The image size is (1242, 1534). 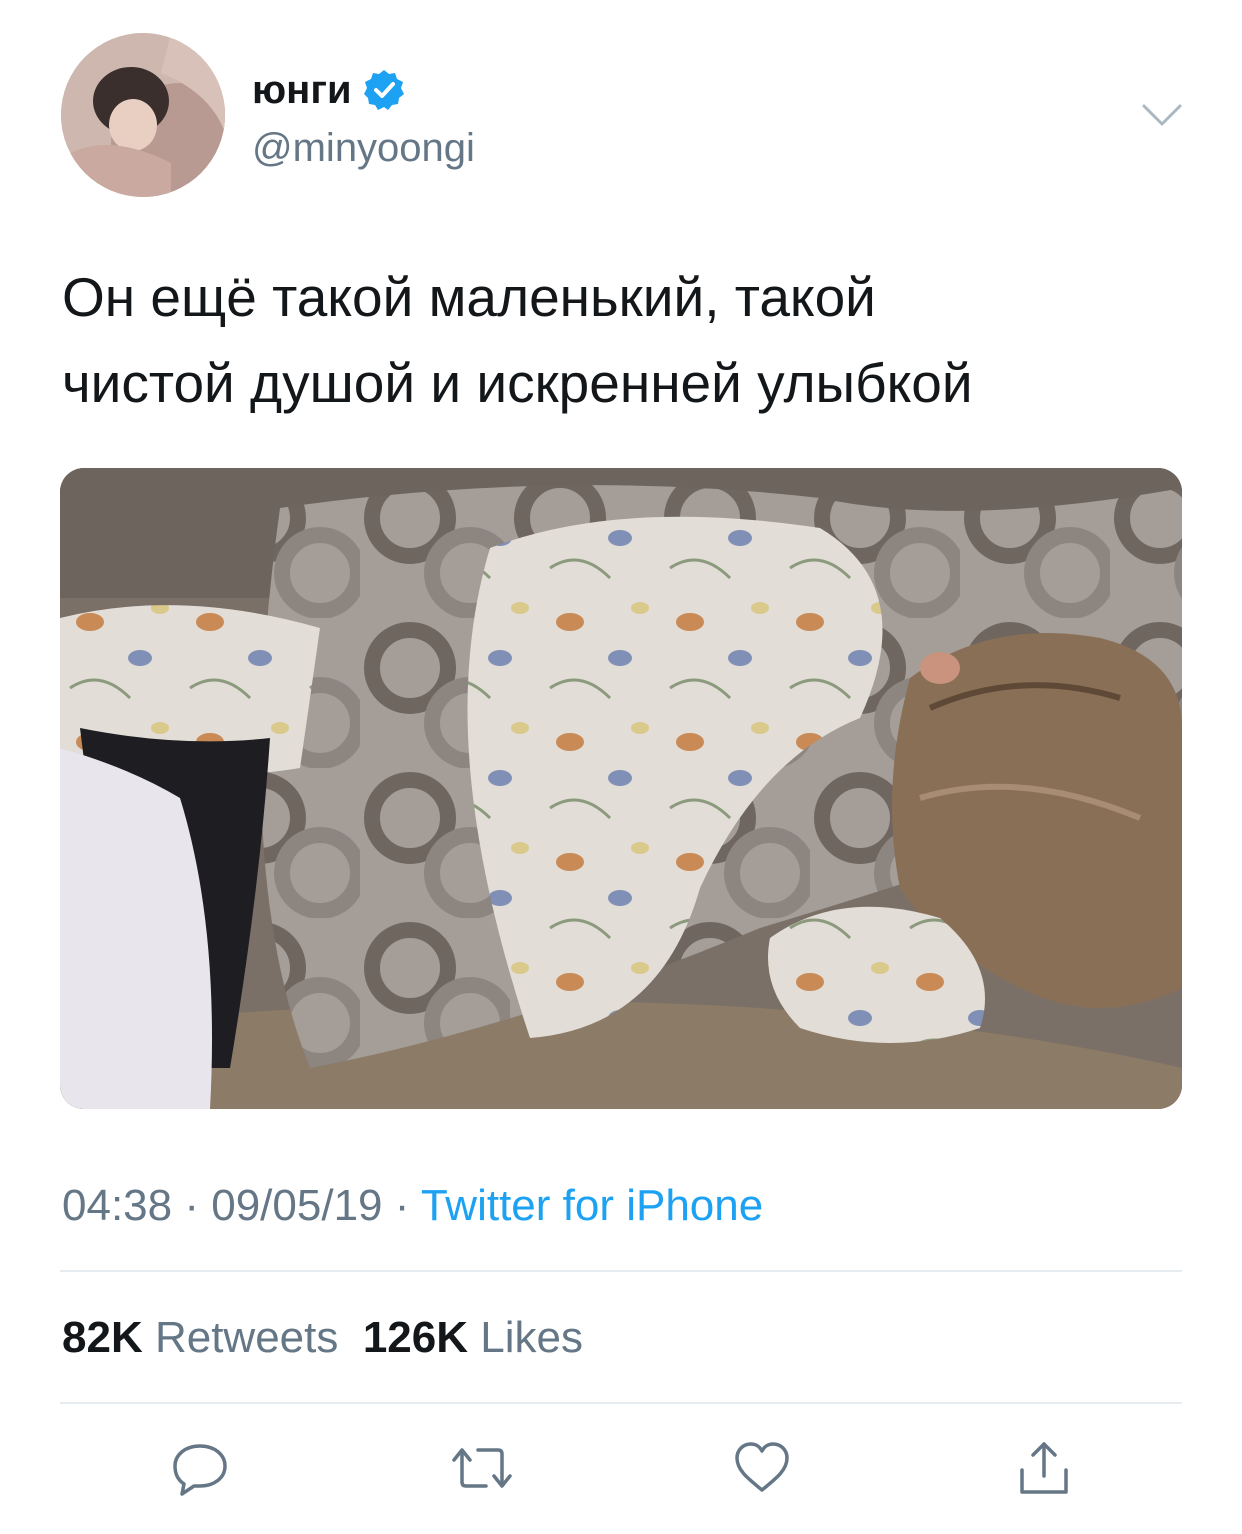 I want to click on reply-button, so click(x=200, y=1468).